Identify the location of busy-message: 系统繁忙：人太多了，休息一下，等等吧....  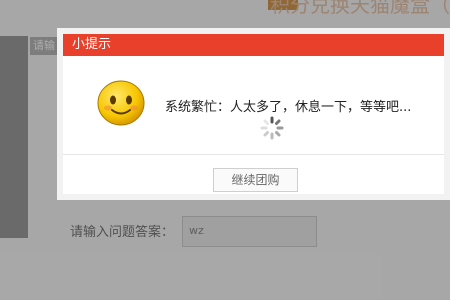
(288, 107).